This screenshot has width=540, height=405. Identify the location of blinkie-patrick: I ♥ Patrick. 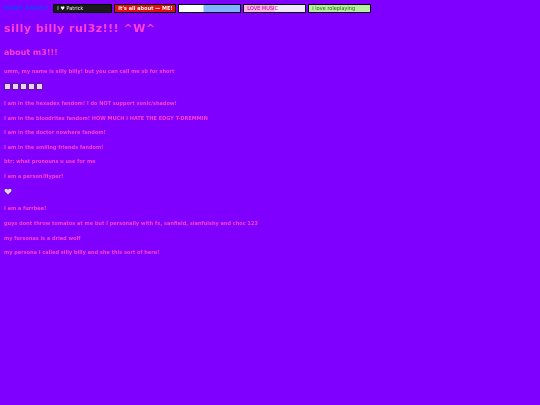
(83, 8).